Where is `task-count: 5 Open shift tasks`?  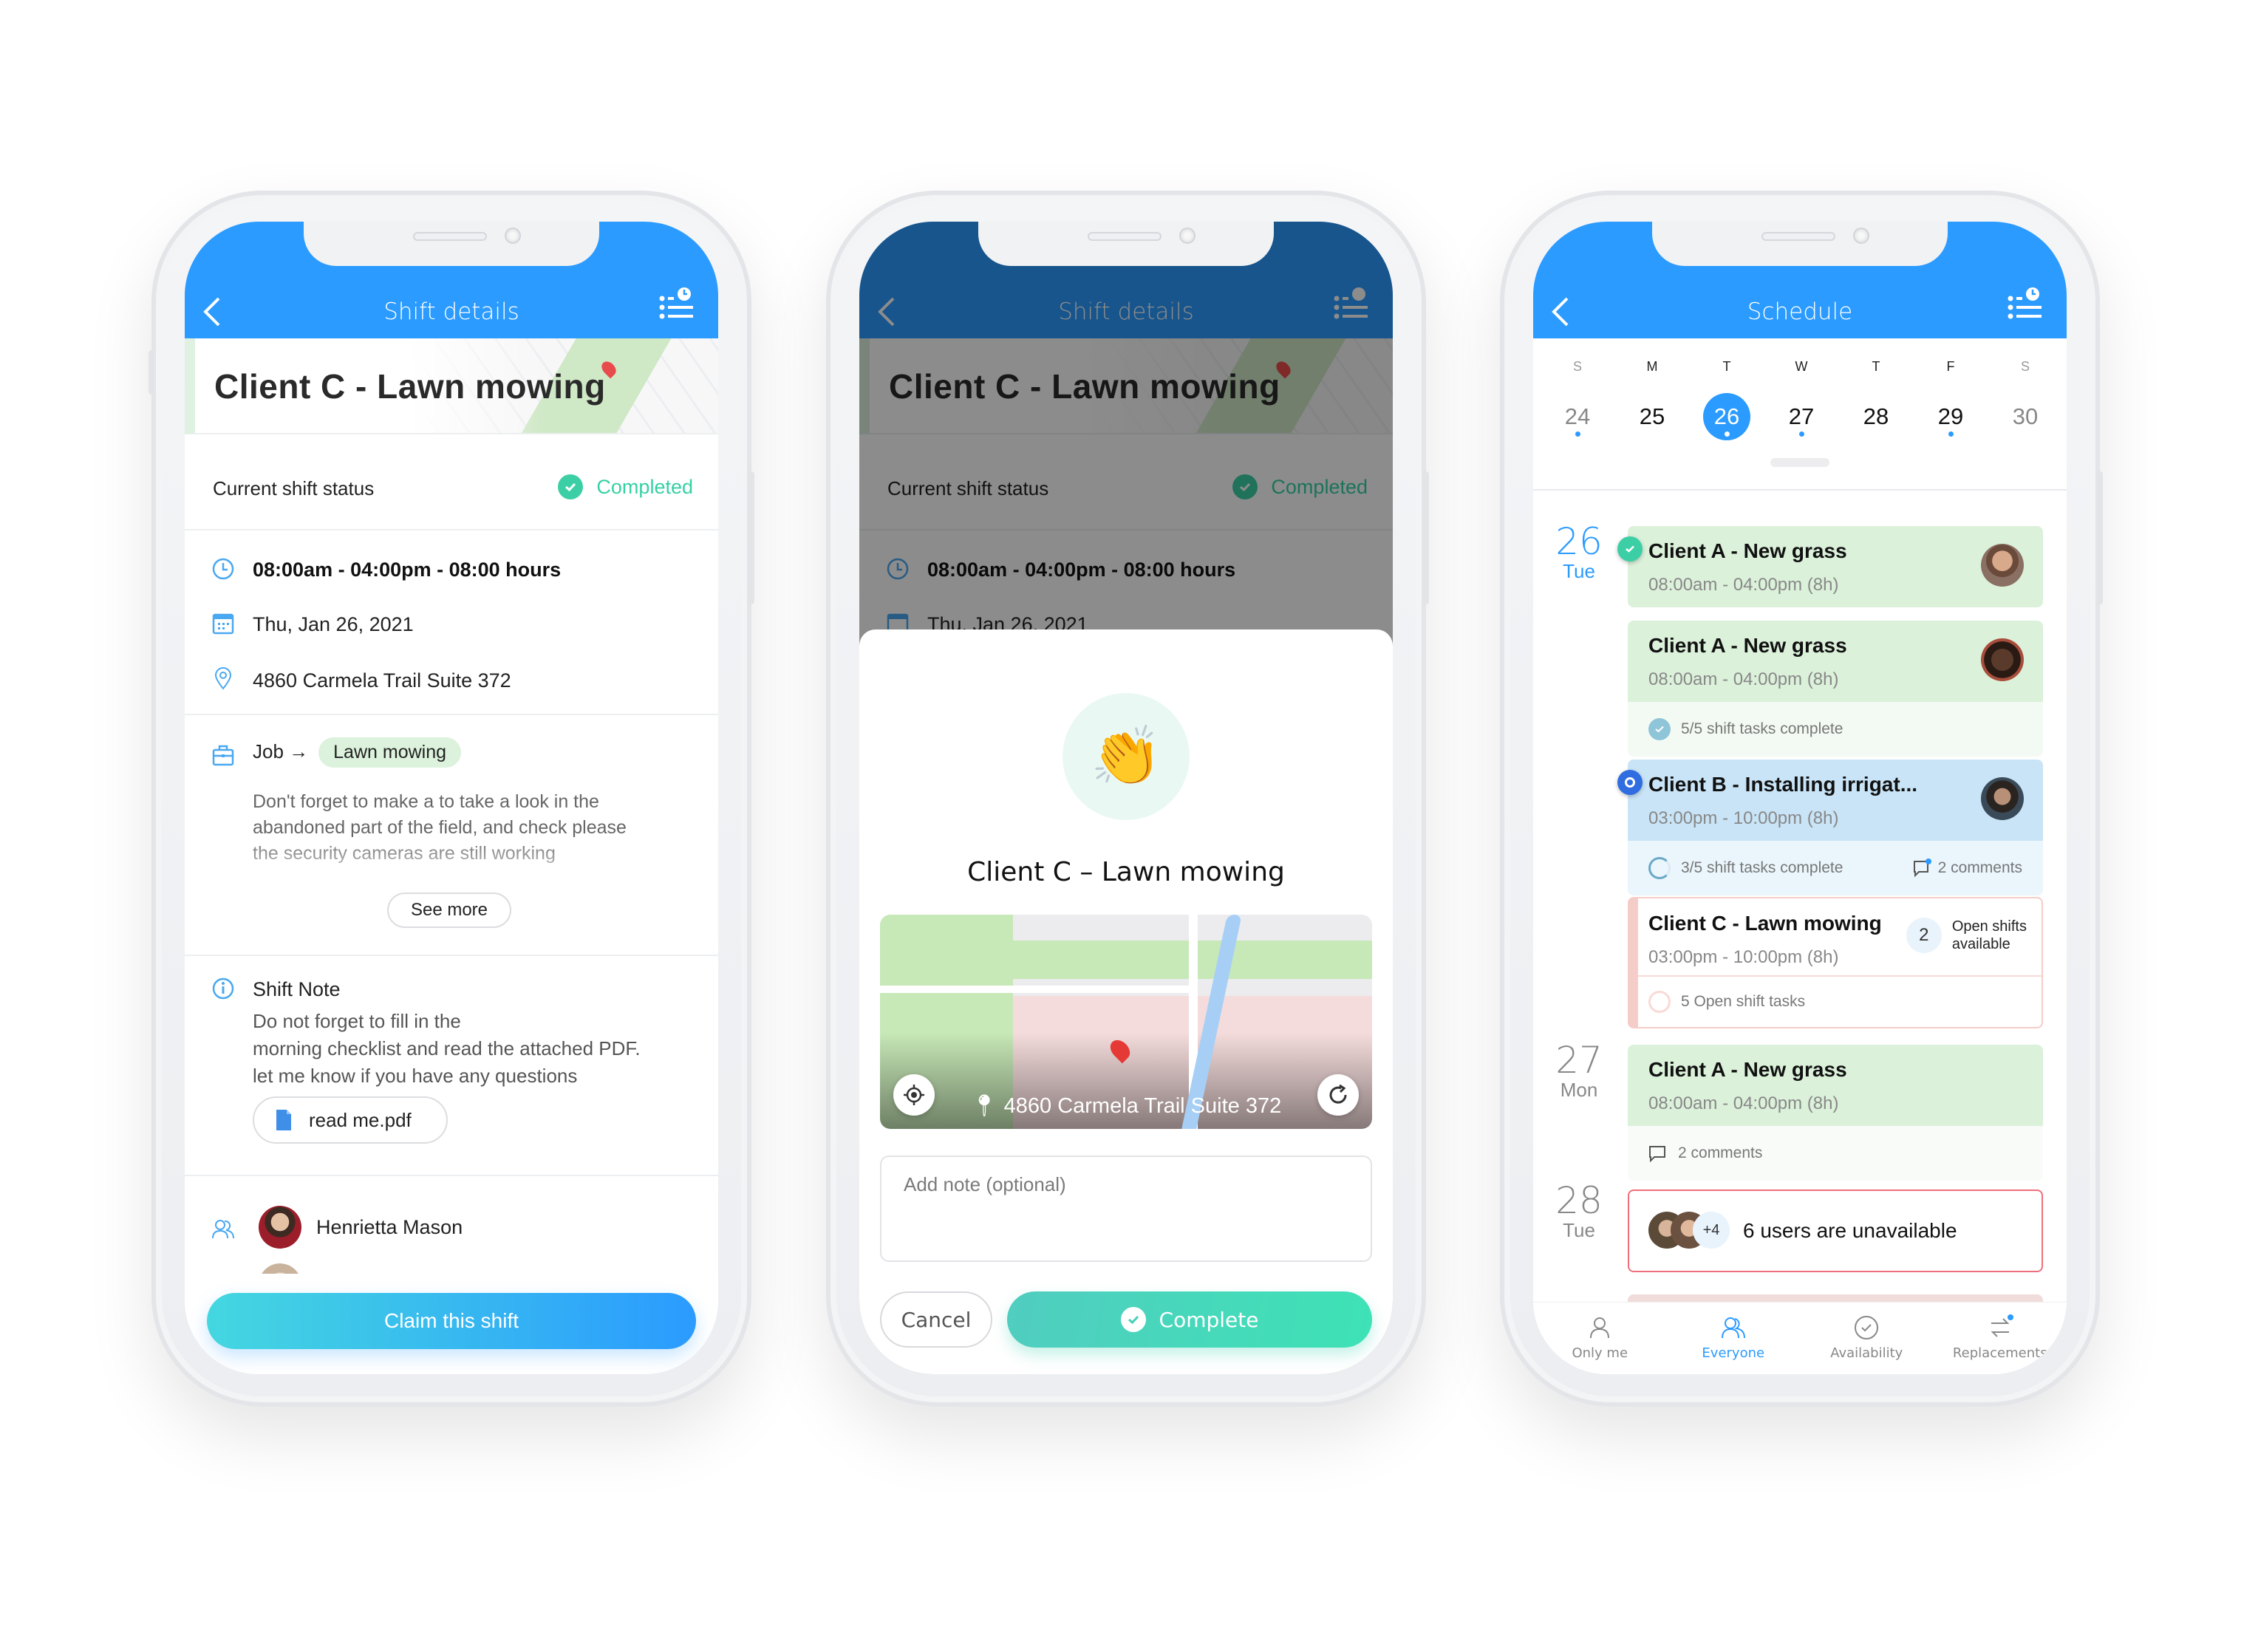 task-count: 5 Open shift tasks is located at coordinates (1744, 1001).